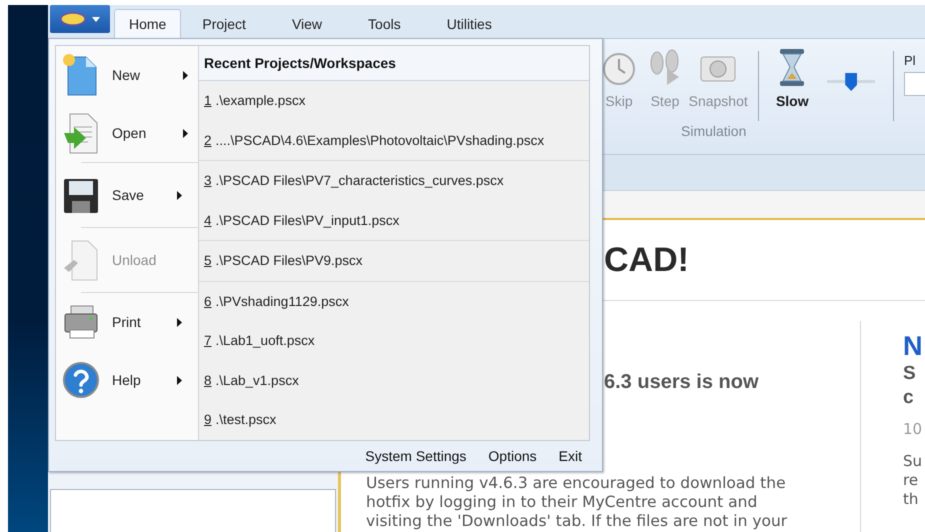 This screenshot has height=532, width=925. What do you see at coordinates (394, 380) in the screenshot?
I see `recent-file-item: 8 .\Lab_v1.pscx` at bounding box center [394, 380].